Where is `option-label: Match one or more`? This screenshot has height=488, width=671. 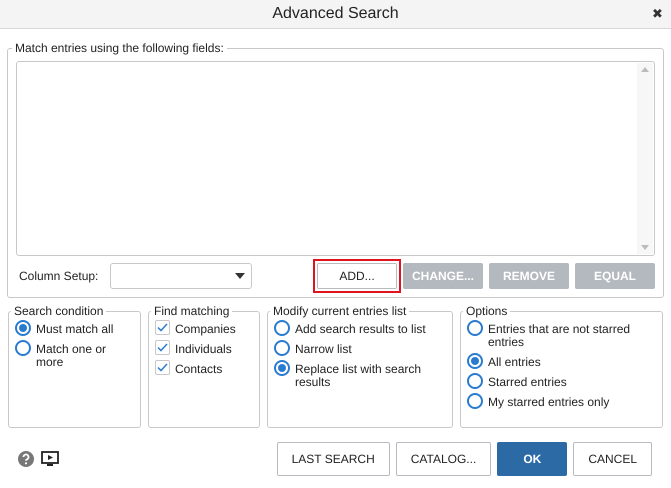 option-label: Match one or more is located at coordinates (72, 355).